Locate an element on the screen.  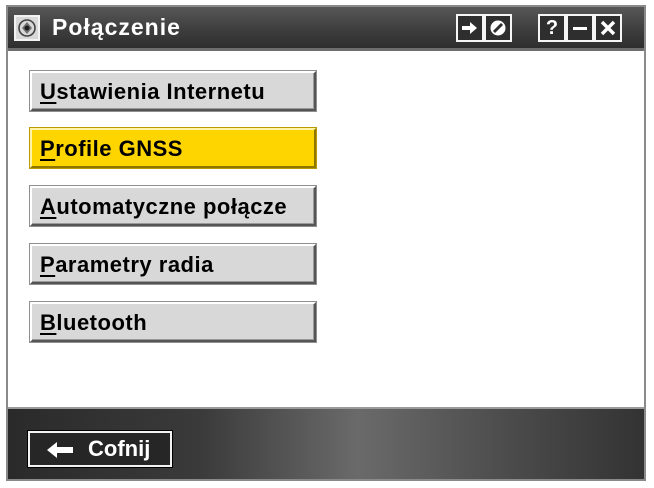
back-button-label: Cofnij is located at coordinates (119, 448).